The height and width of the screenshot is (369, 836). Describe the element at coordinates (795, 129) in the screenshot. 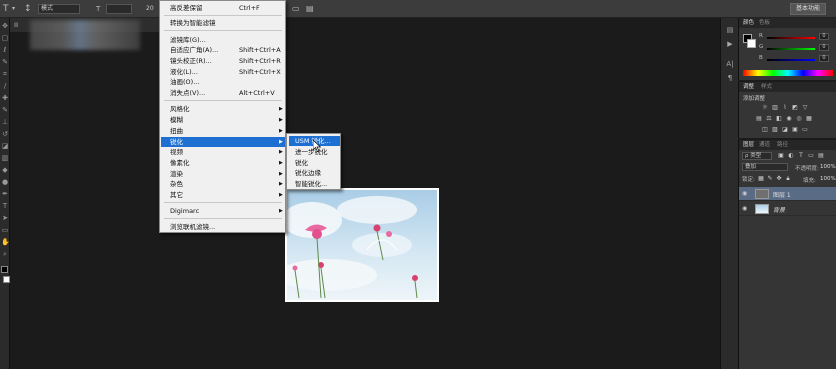

I see `selective-color-icon: ▣` at that location.